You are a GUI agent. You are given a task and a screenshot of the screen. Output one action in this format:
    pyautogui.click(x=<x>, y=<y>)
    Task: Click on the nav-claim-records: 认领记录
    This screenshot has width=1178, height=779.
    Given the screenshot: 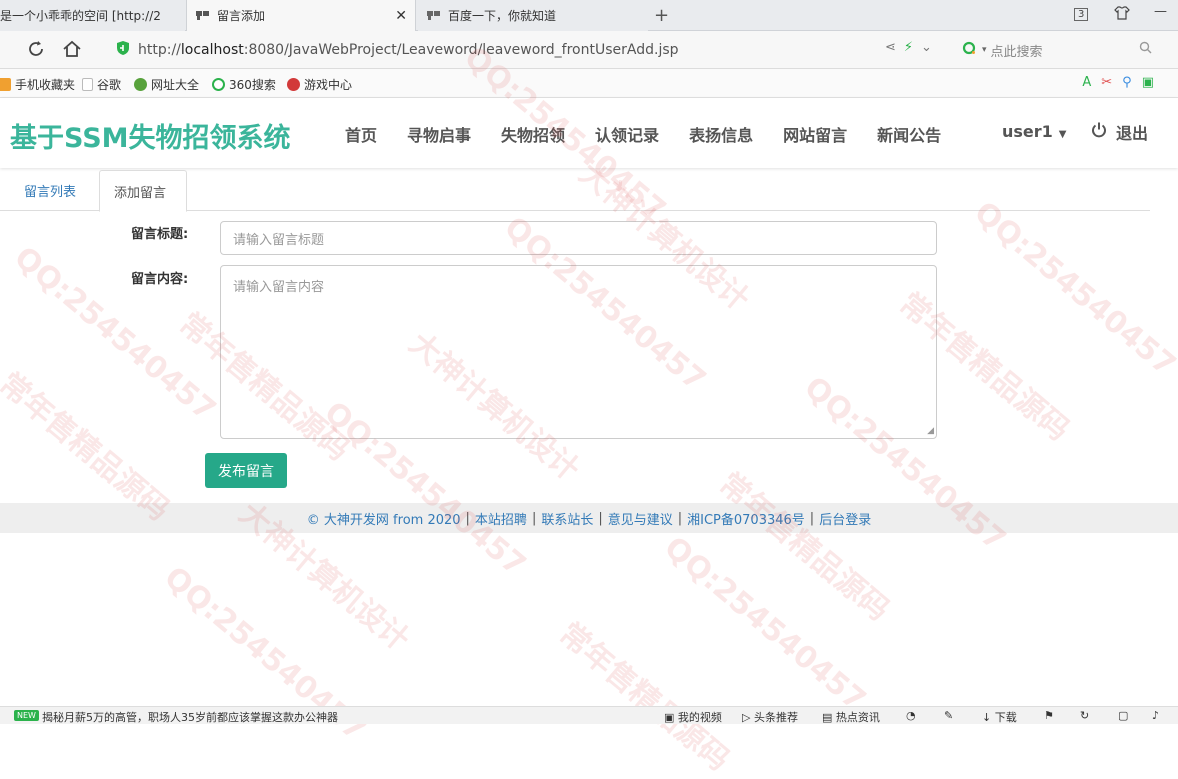 What is the action you would take?
    pyautogui.click(x=627, y=134)
    